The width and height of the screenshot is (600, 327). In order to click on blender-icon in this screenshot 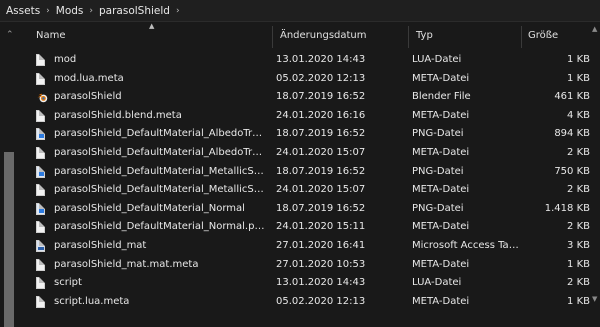, I will do `click(42, 97)`.